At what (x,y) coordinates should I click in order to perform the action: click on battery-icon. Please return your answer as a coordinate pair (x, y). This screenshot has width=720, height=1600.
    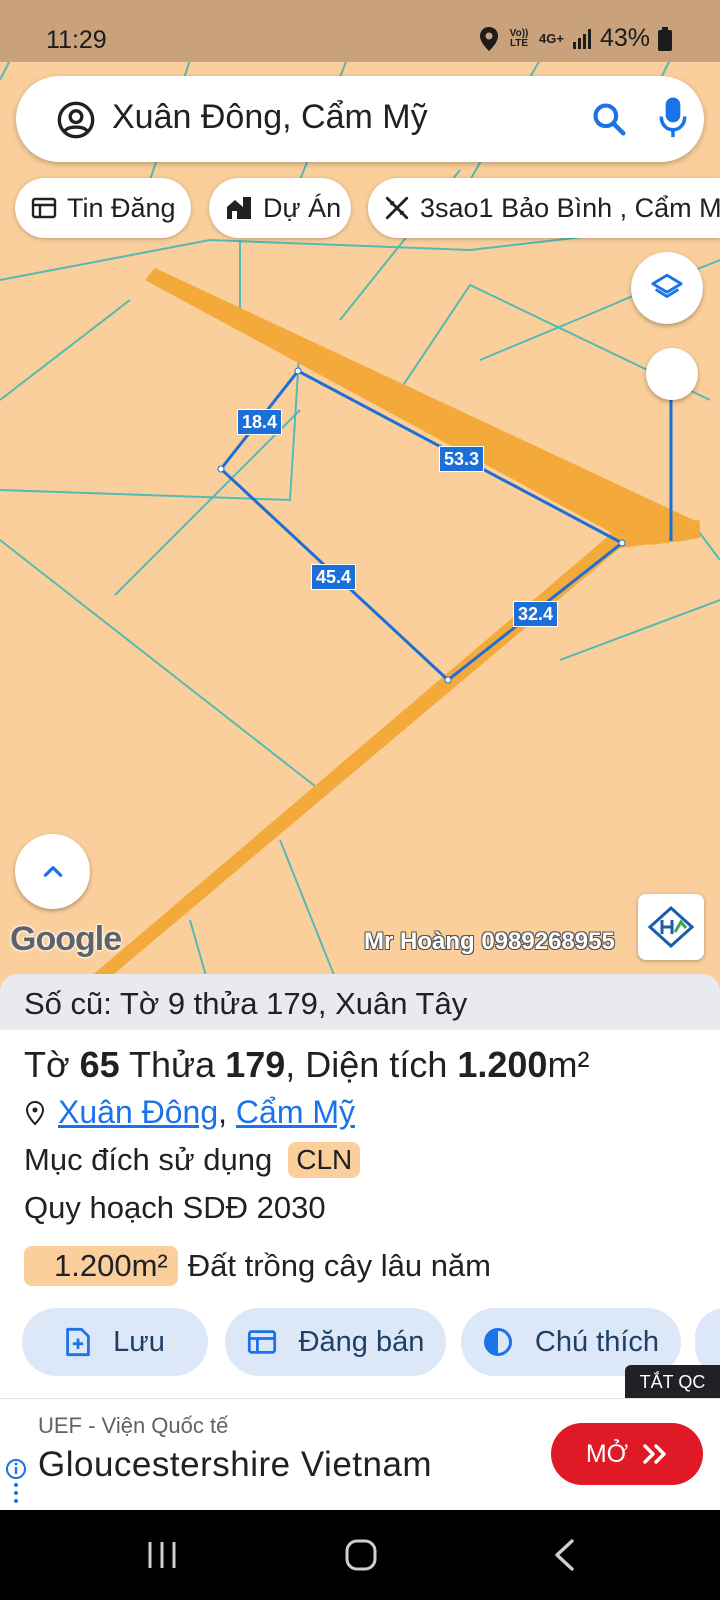
    Looking at the image, I should click on (665, 38).